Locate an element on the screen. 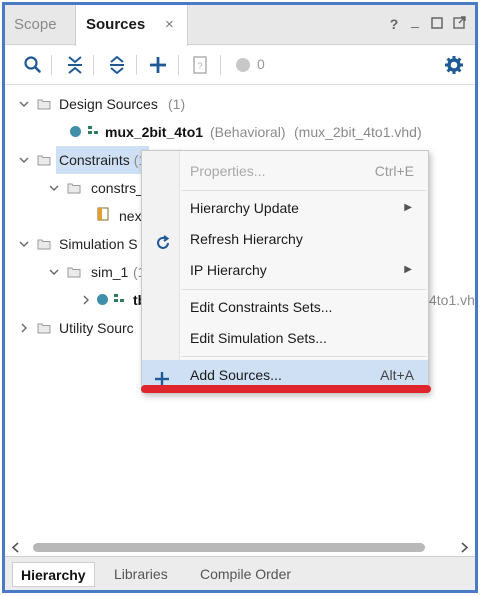  design-file-name: mux_2bit_4to1 is located at coordinates (154, 132).